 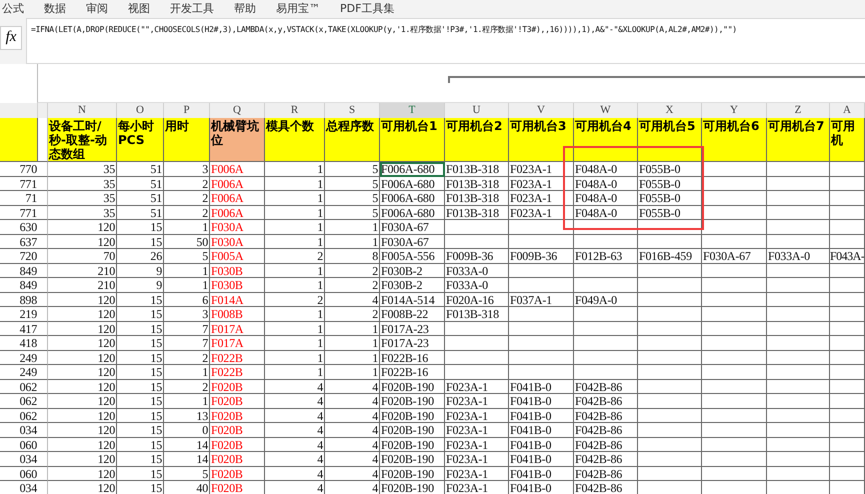 What do you see at coordinates (237, 169) in the screenshot?
I see `table-cell: F006A` at bounding box center [237, 169].